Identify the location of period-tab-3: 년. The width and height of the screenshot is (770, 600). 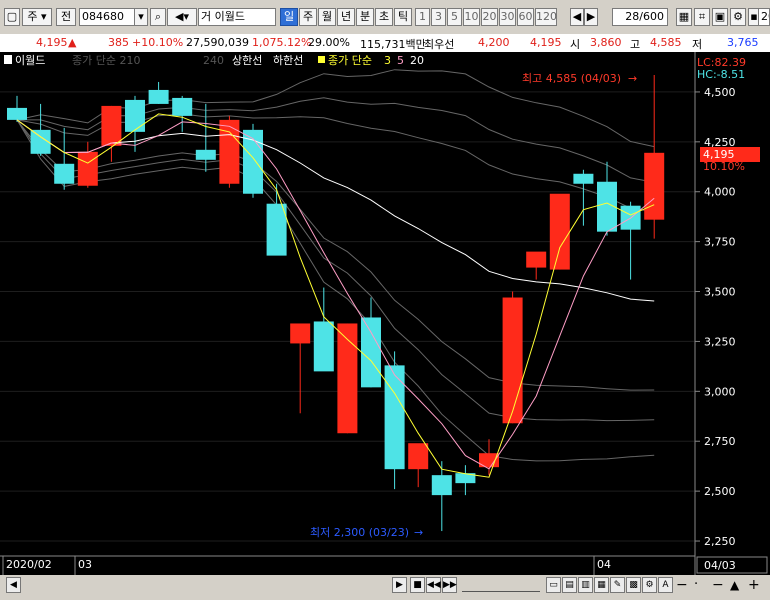
(346, 17).